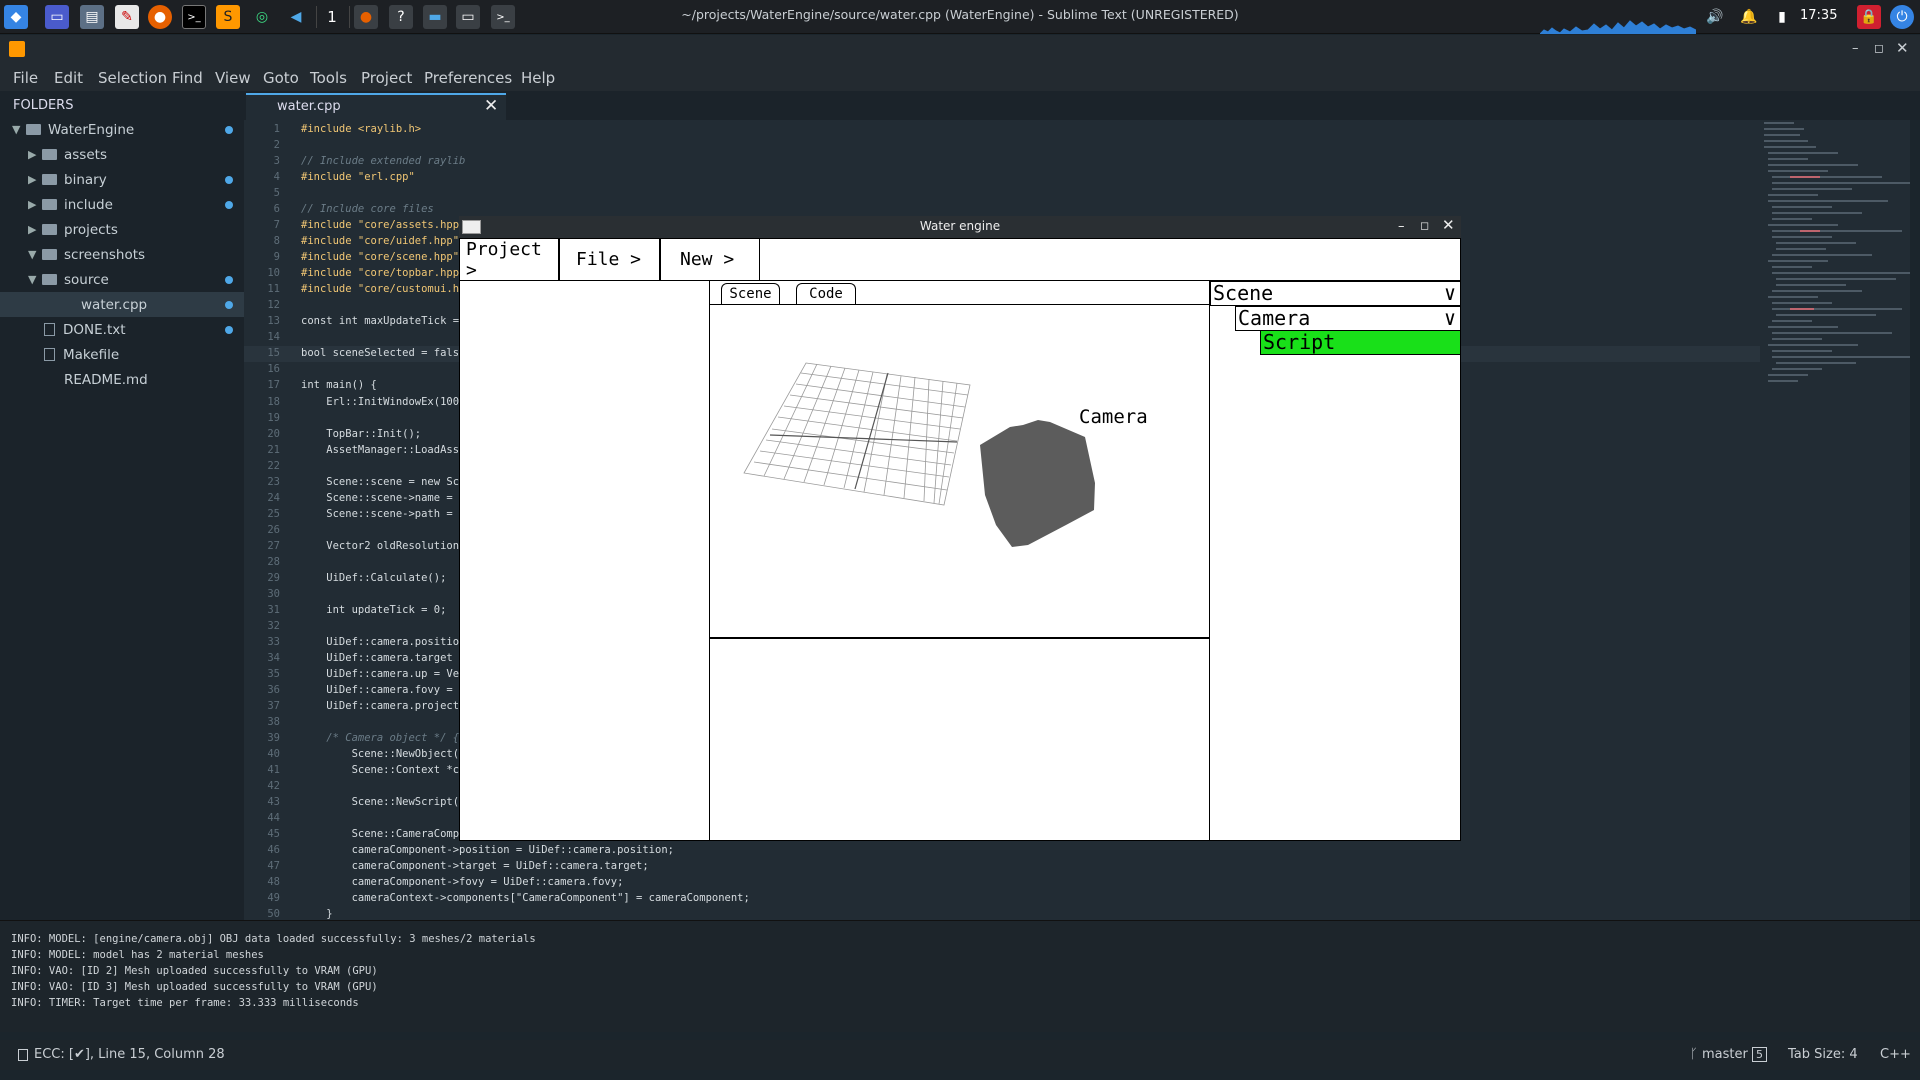  I want to click on line-number: 7, so click(276, 225).